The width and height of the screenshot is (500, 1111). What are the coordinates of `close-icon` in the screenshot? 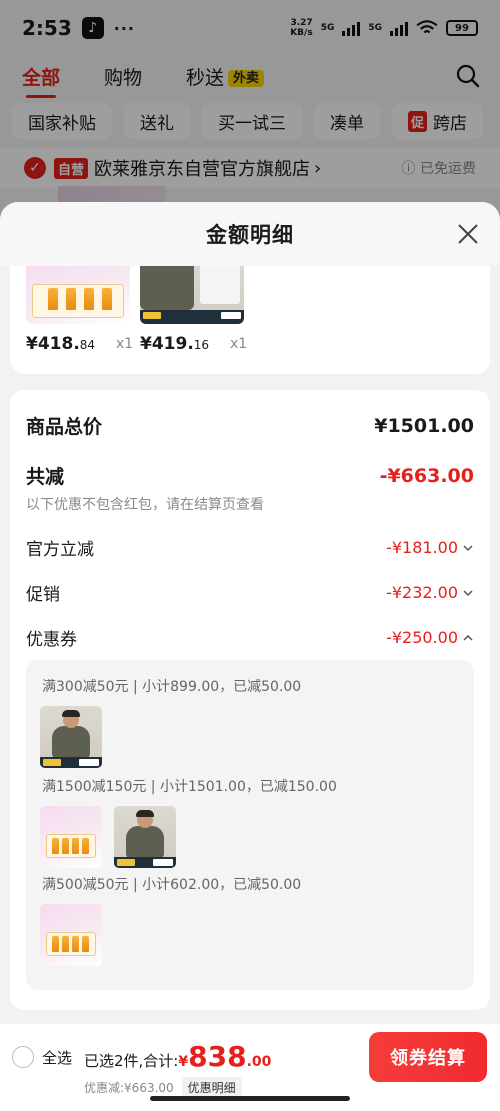 It's located at (468, 234).